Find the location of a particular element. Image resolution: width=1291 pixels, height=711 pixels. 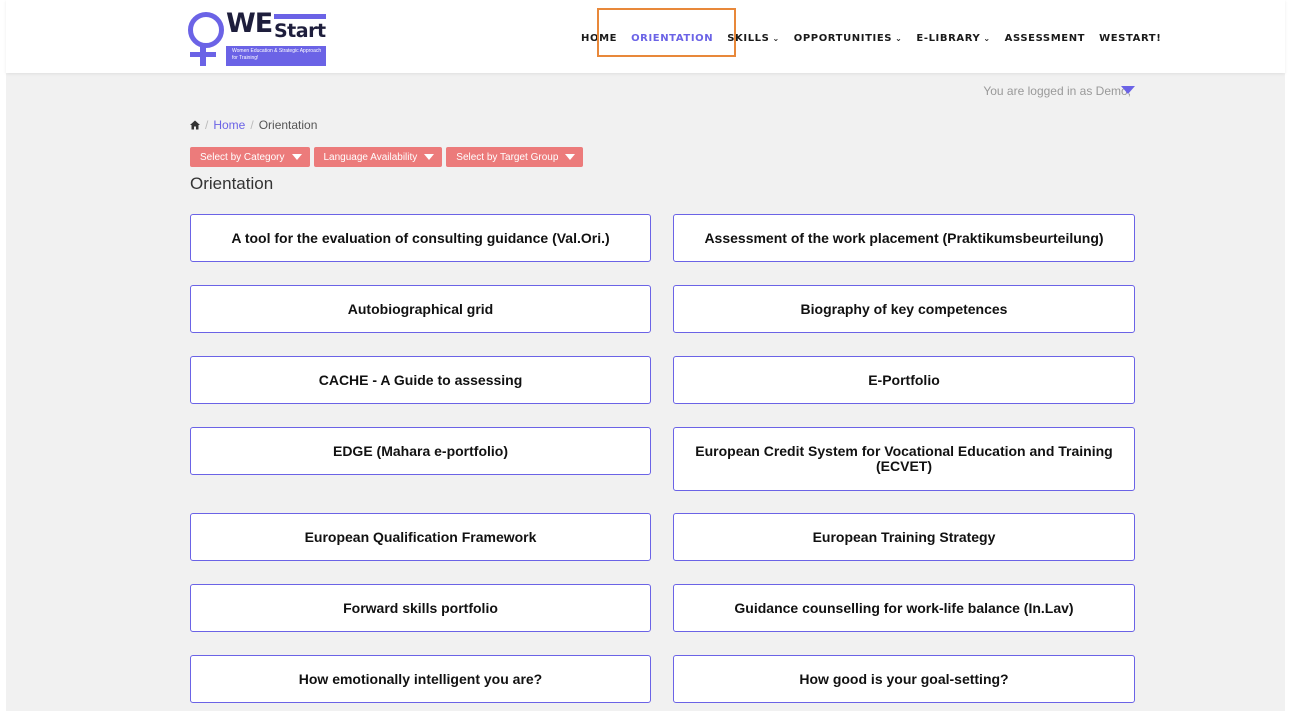

resource-card: Forward skills portfolio is located at coordinates (420, 608).